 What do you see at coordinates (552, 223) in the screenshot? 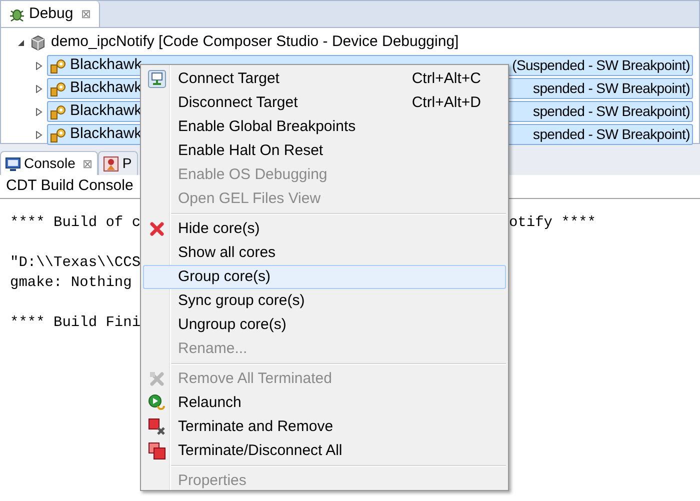
I see `console-line: otify ****` at bounding box center [552, 223].